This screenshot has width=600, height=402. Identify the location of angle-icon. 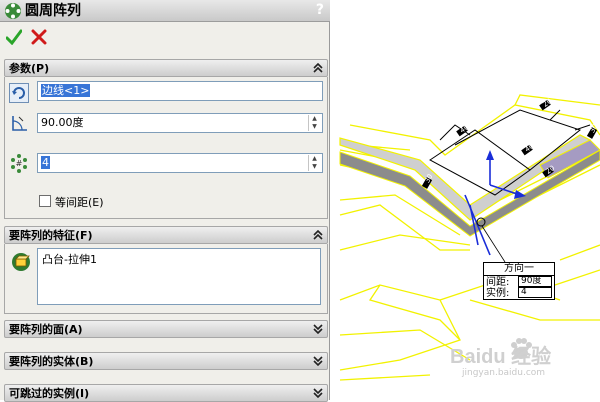
(19, 123).